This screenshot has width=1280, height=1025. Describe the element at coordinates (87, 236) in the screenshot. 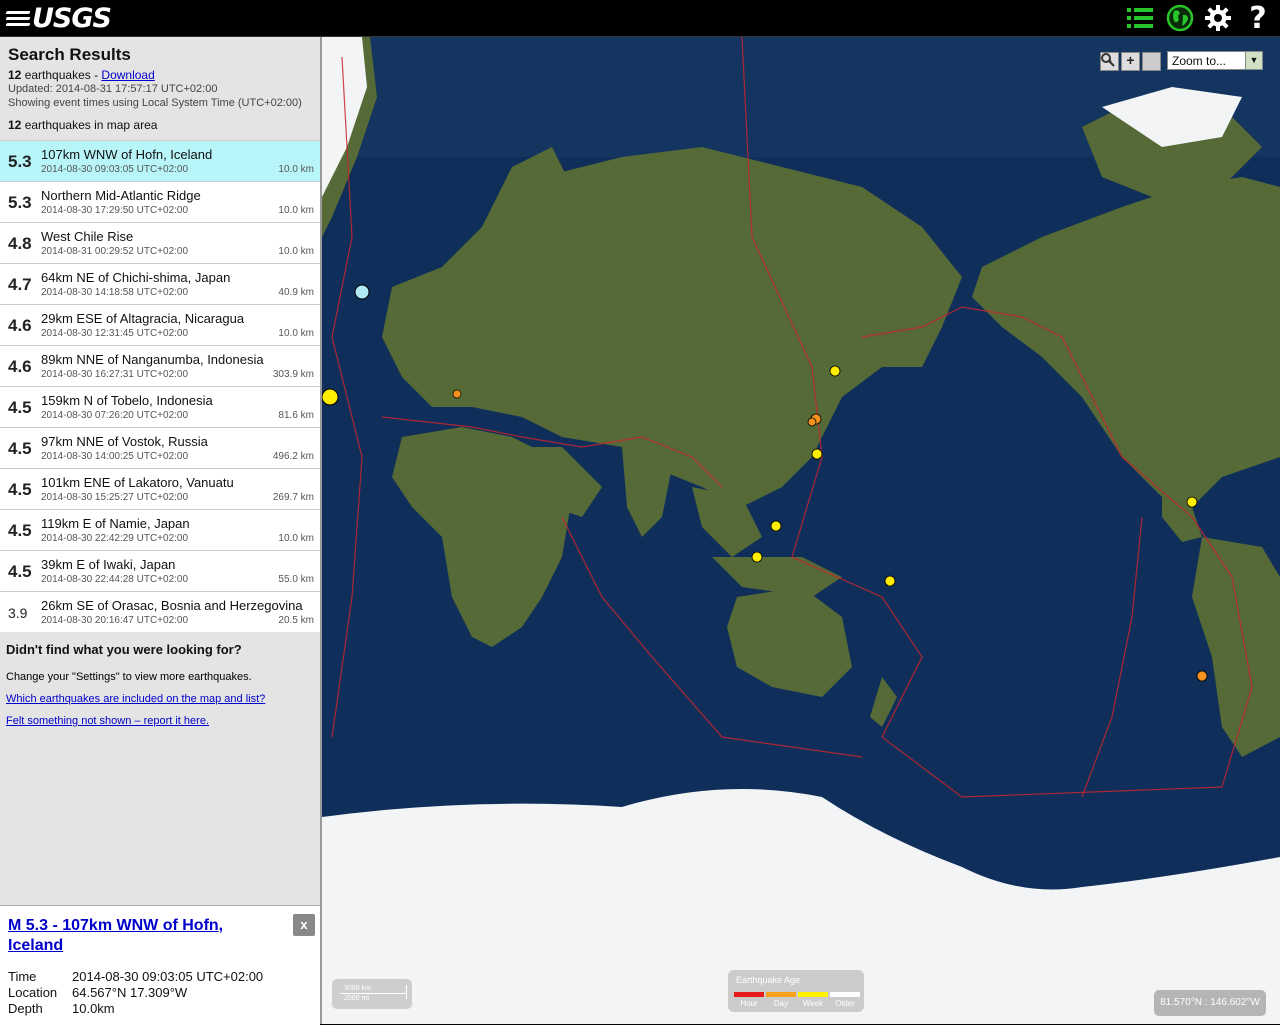

I see `earthquake-place: West Chile Rise` at that location.